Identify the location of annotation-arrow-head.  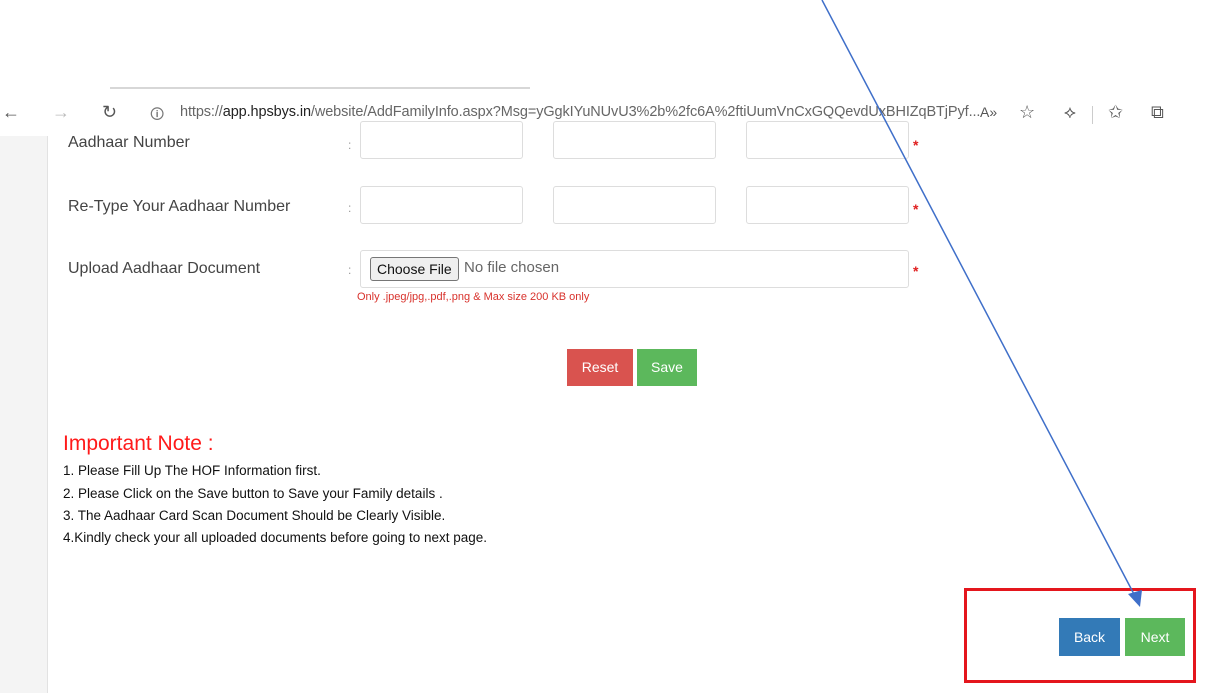
(1135, 598).